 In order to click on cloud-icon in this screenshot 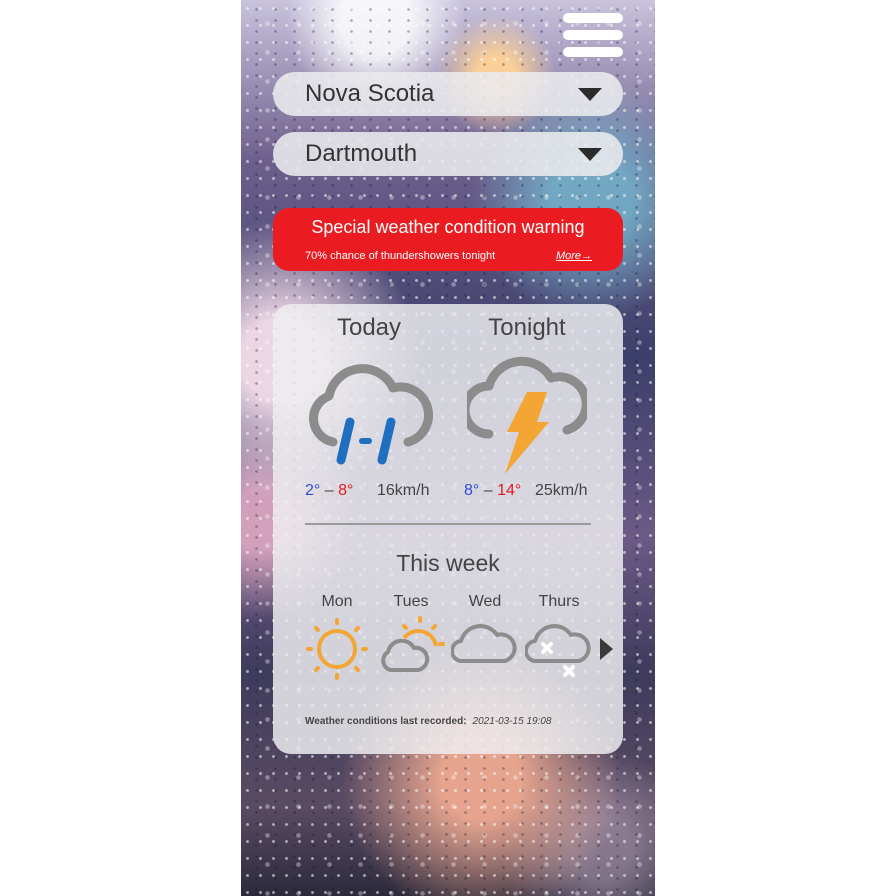, I will do `click(484, 644)`.